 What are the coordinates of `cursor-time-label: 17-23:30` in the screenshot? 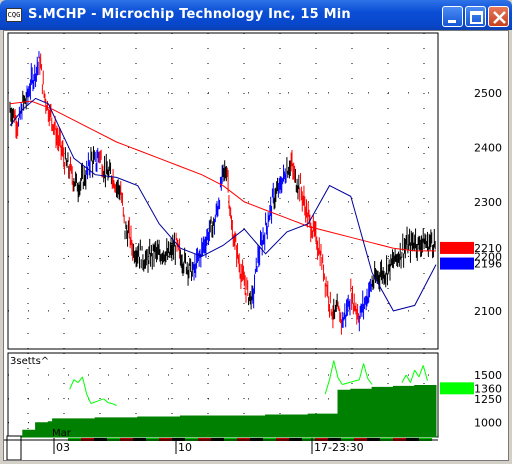 It's located at (339, 447).